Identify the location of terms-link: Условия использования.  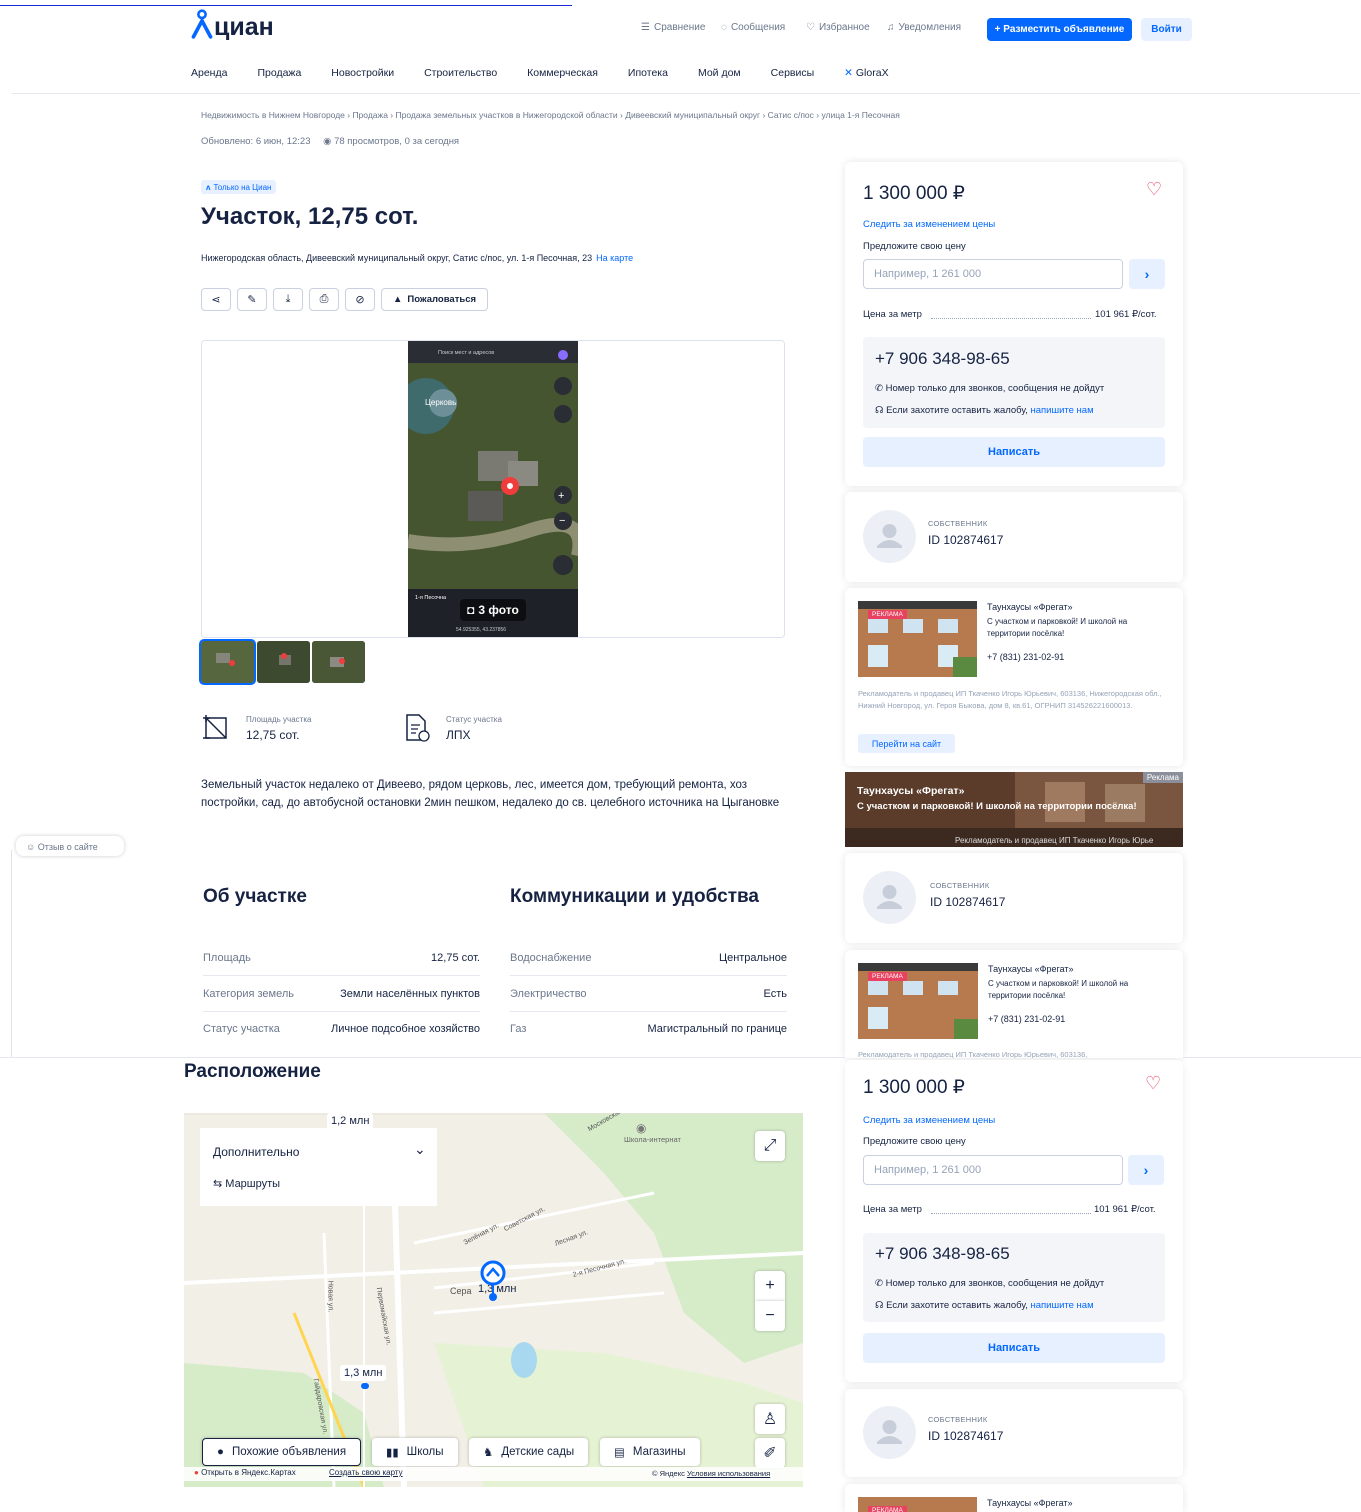
(728, 1473).